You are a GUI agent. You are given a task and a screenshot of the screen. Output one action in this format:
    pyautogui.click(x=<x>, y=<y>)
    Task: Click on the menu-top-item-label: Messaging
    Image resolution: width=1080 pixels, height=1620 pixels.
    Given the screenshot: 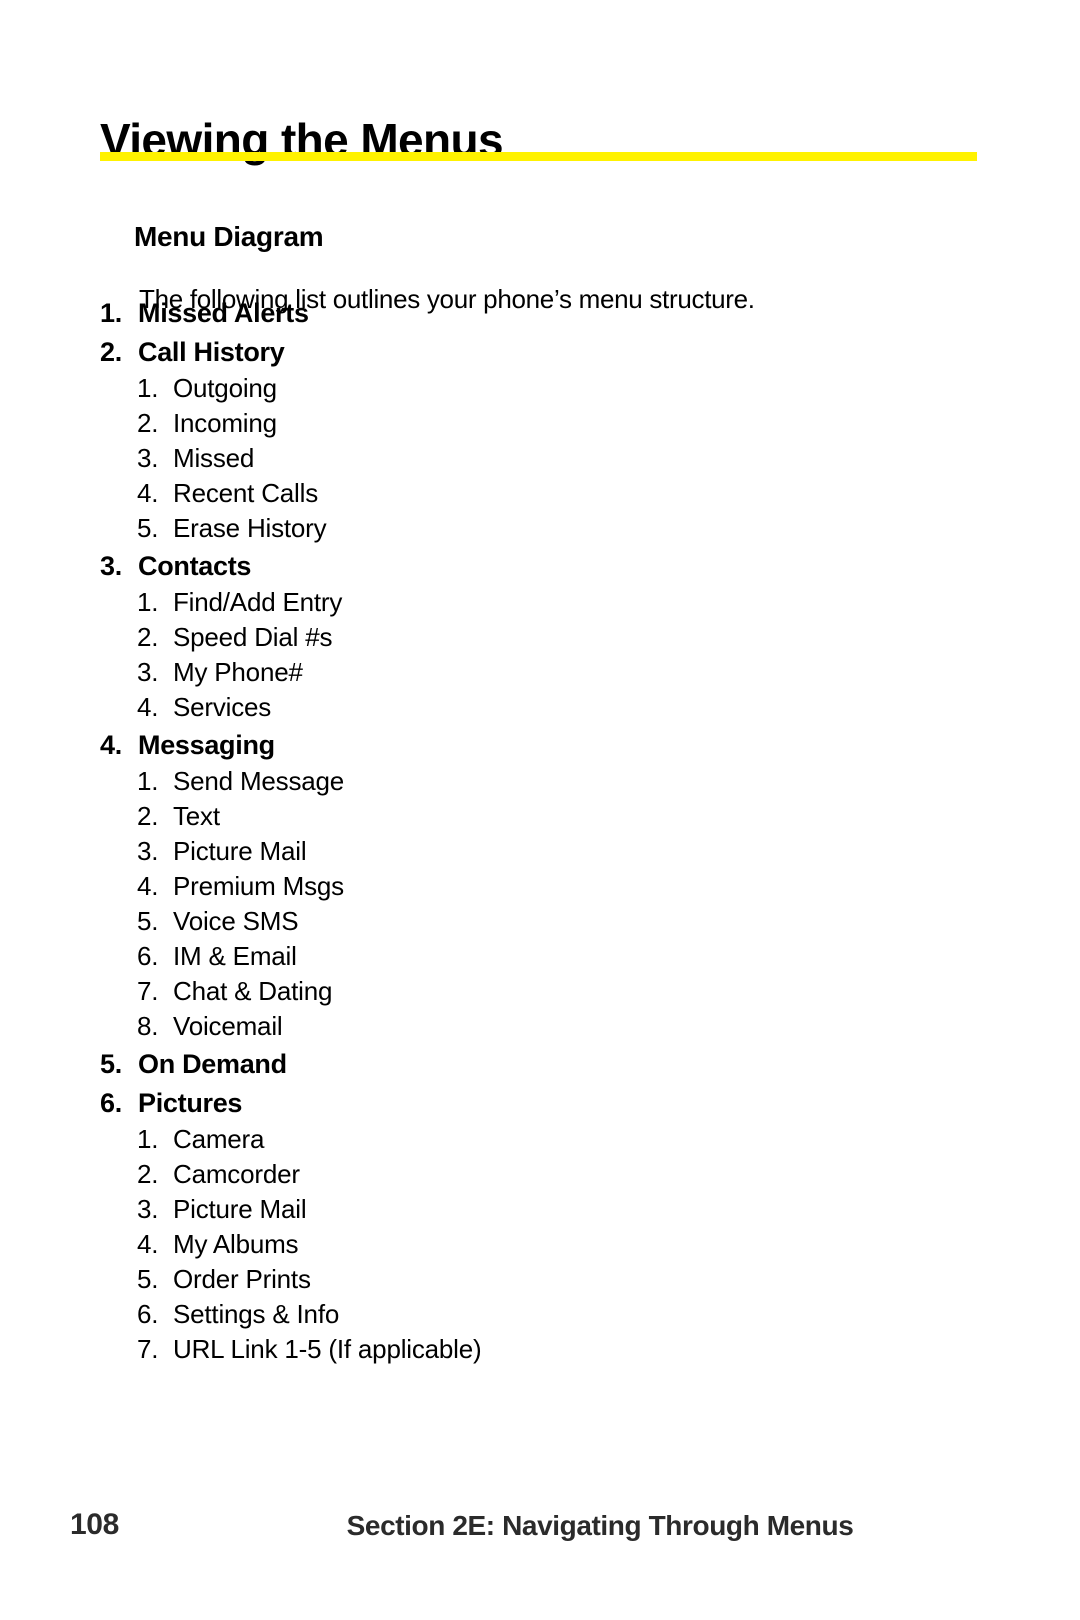 What is the action you would take?
    pyautogui.click(x=206, y=745)
    